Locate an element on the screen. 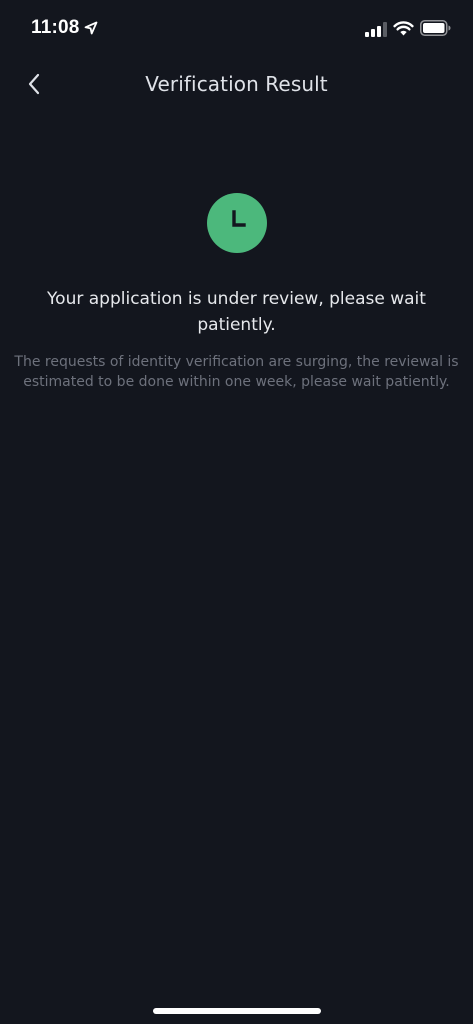 This screenshot has width=473, height=1024. battery-icon is located at coordinates (435, 28).